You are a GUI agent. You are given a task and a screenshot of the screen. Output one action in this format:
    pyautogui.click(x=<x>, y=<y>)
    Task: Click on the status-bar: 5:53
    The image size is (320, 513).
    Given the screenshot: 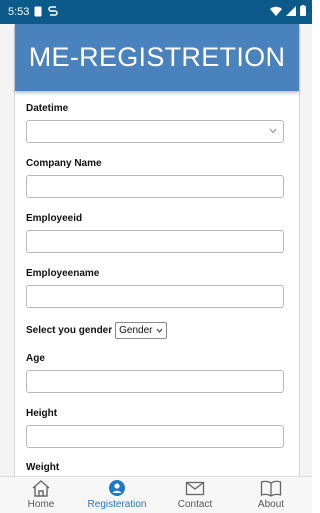 What is the action you would take?
    pyautogui.click(x=156, y=12)
    